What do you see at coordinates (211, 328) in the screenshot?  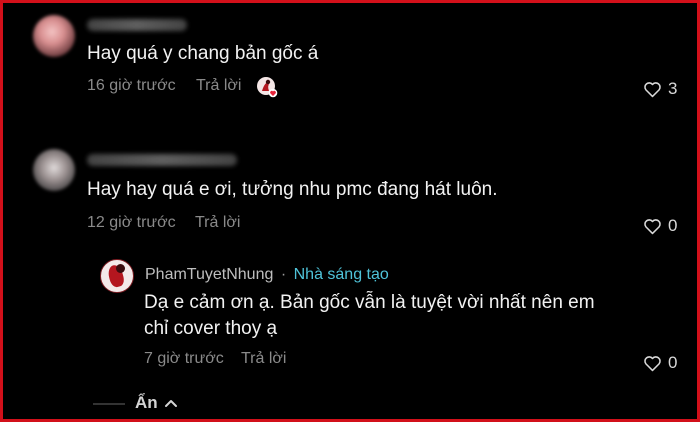 I see `reply-text-line-2: chỉ cover thoy ạ` at bounding box center [211, 328].